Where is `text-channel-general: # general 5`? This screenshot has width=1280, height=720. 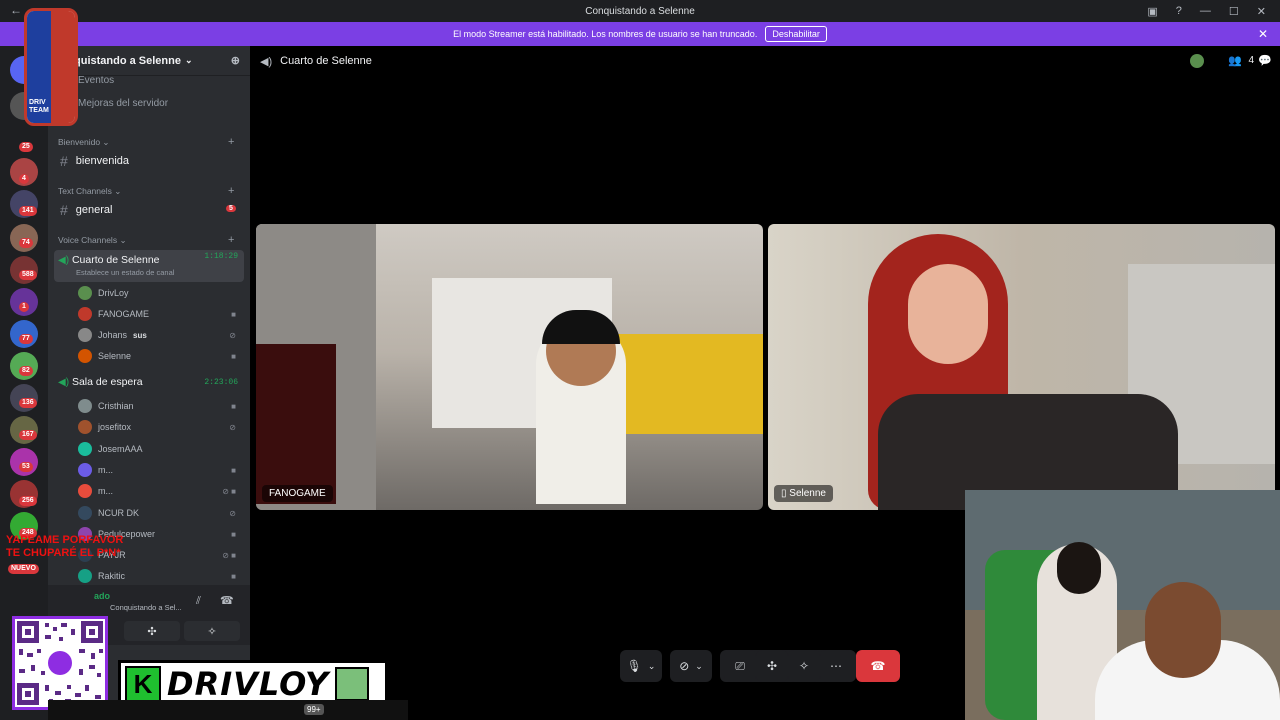 text-channel-general: # general 5 is located at coordinates (150, 210).